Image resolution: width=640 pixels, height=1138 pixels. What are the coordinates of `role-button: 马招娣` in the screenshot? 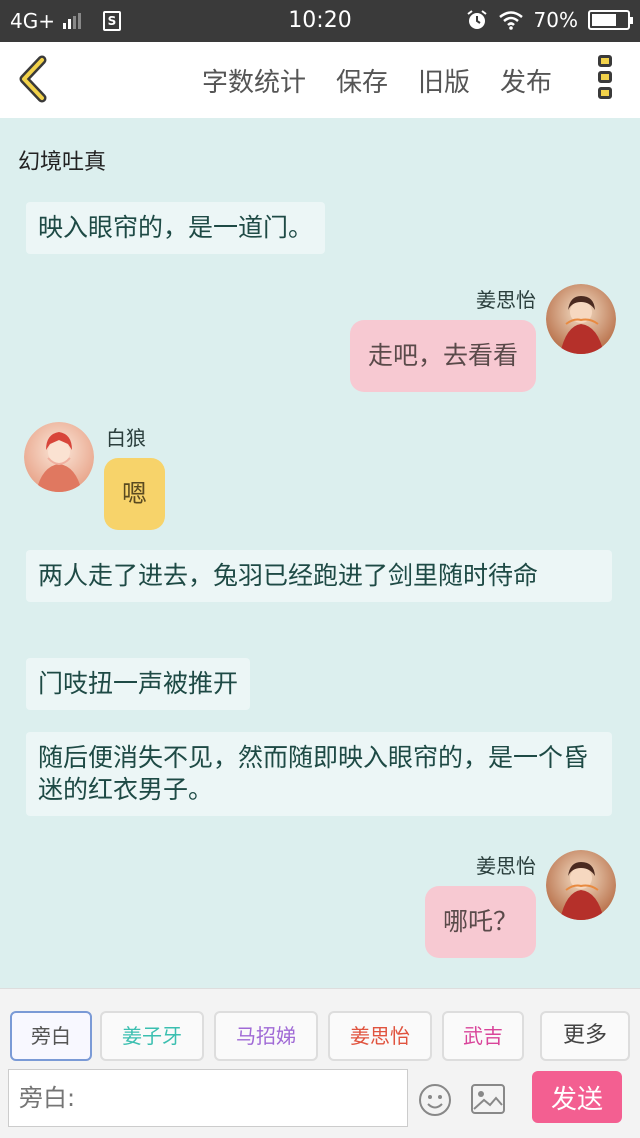 It's located at (266, 1036).